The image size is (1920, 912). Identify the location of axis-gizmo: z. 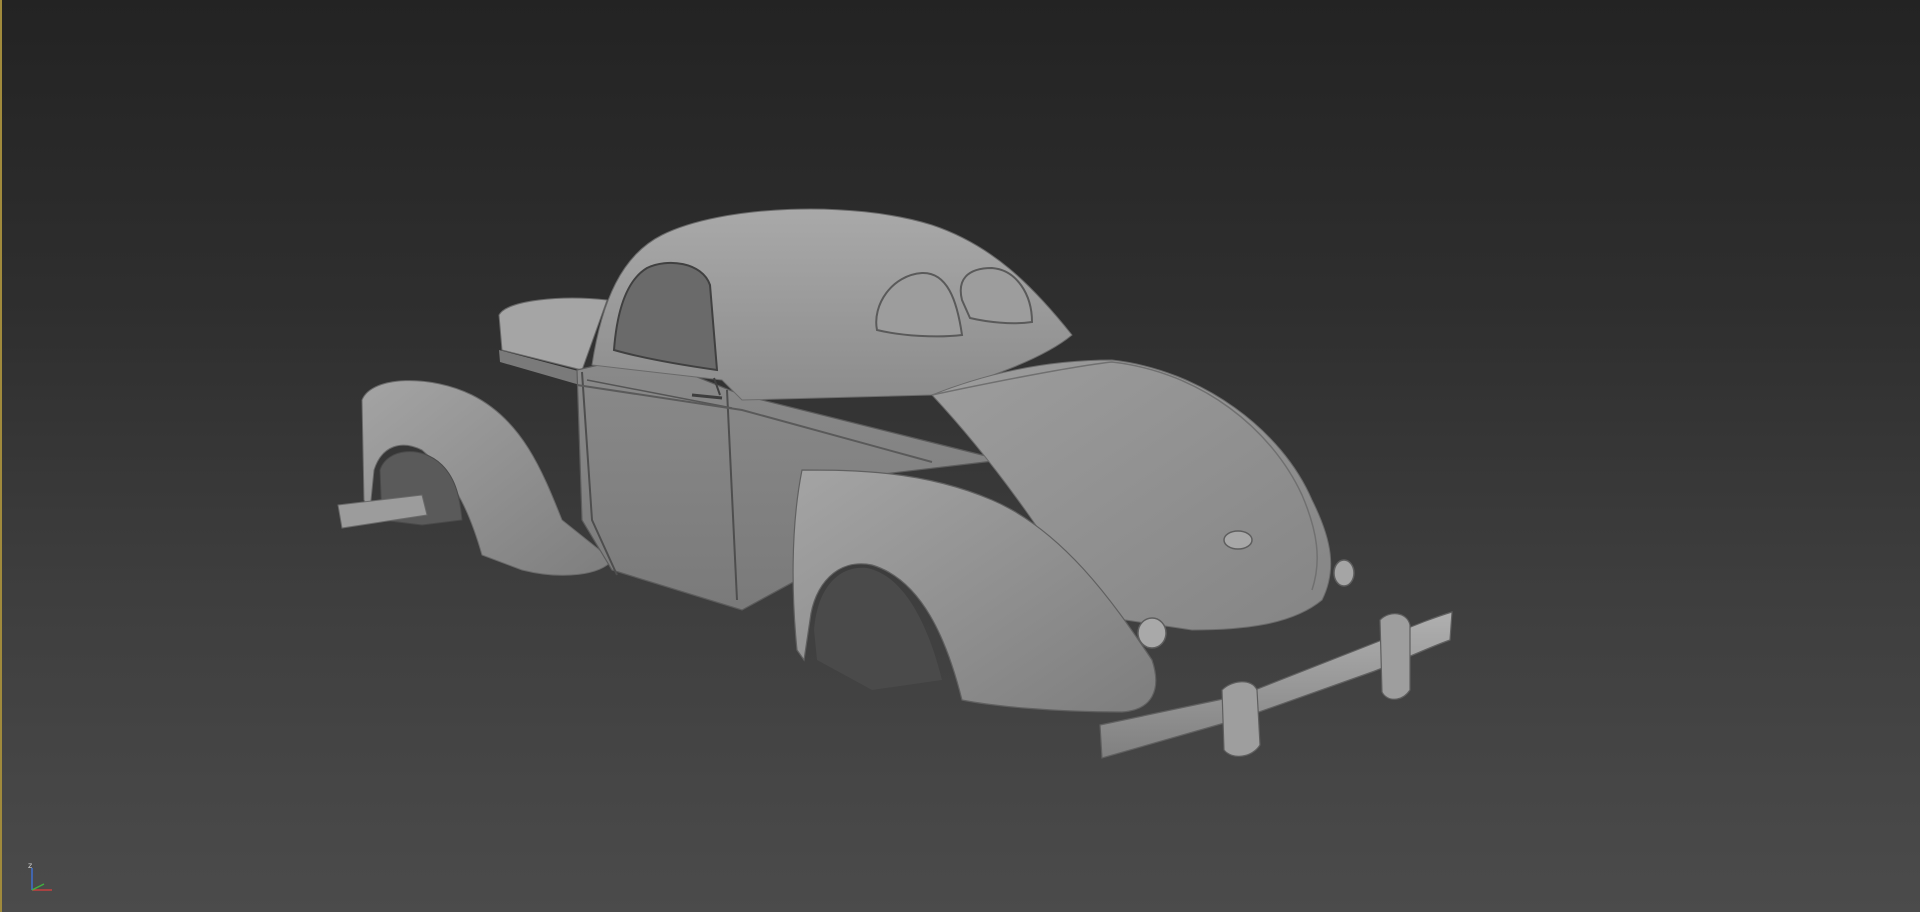
(40, 876).